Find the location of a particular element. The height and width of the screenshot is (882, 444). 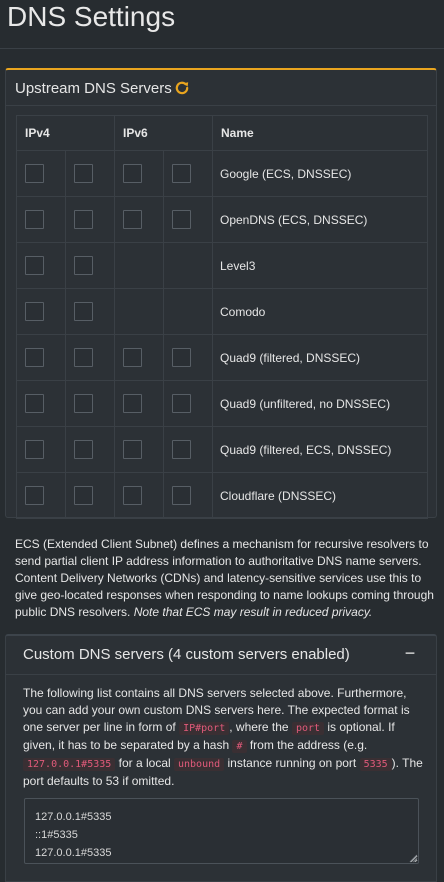

refresh-icon is located at coordinates (182, 88).